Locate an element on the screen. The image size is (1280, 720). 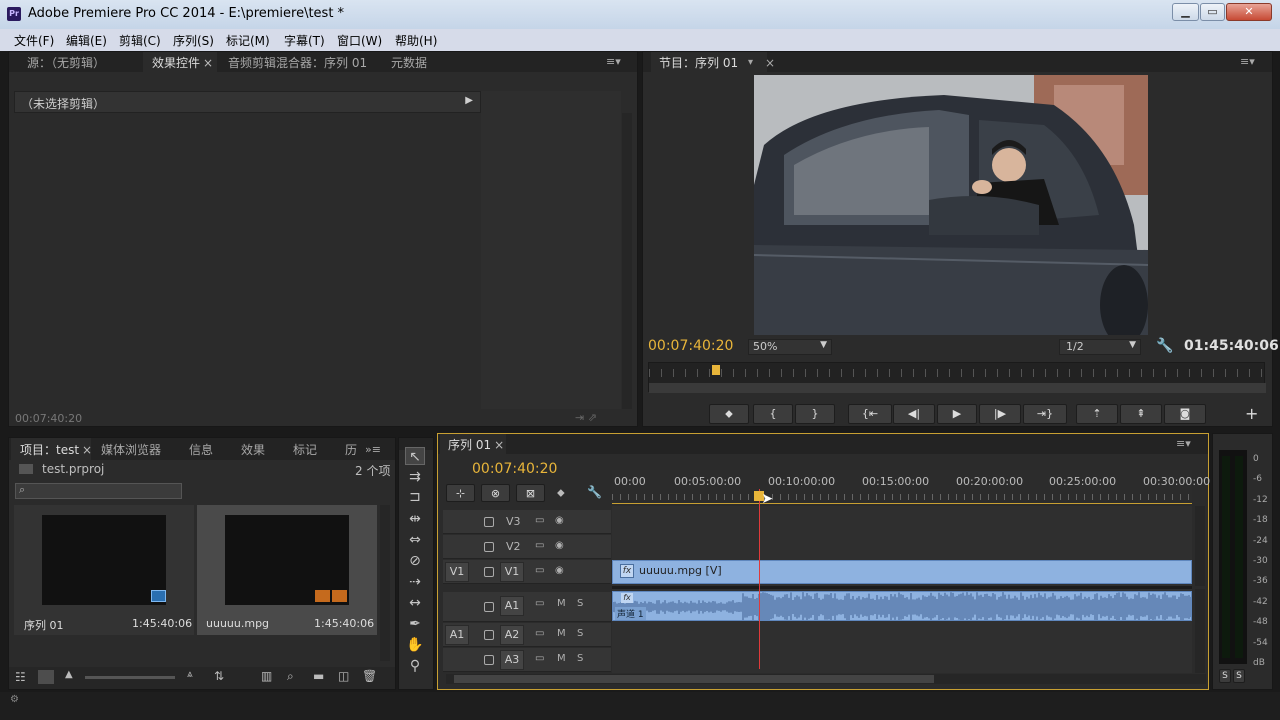
export-frame-camera-icon: ◙ is located at coordinates (1185, 414).